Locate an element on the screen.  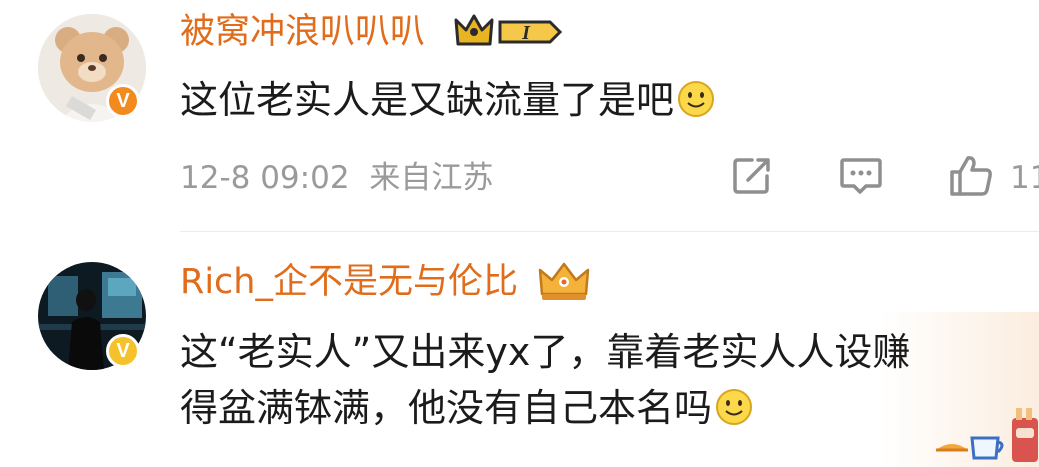
comment-text: 这位老实人是又缺流量了是吧 is located at coordinates (448, 103).